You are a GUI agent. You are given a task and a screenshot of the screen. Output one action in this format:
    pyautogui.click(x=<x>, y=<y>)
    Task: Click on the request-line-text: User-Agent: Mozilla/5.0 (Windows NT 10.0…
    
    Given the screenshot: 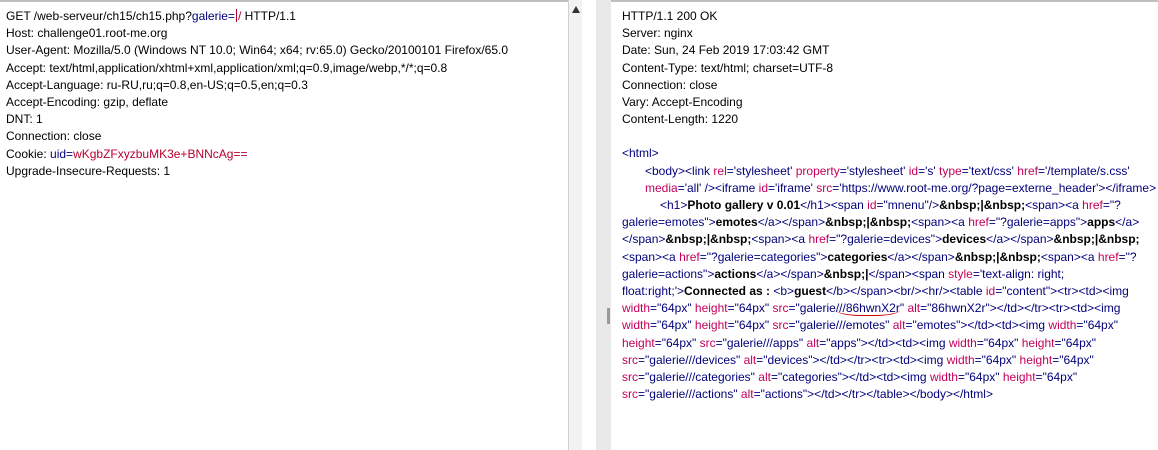 What is the action you would take?
    pyautogui.click(x=257, y=50)
    